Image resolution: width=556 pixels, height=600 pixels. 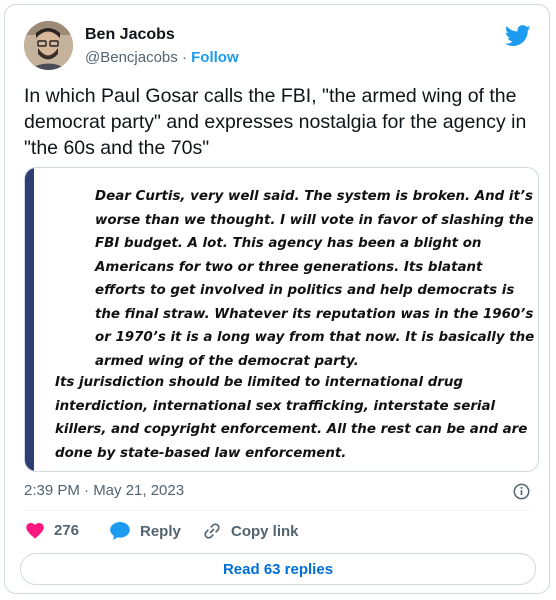 I want to click on avatar, so click(x=48, y=45).